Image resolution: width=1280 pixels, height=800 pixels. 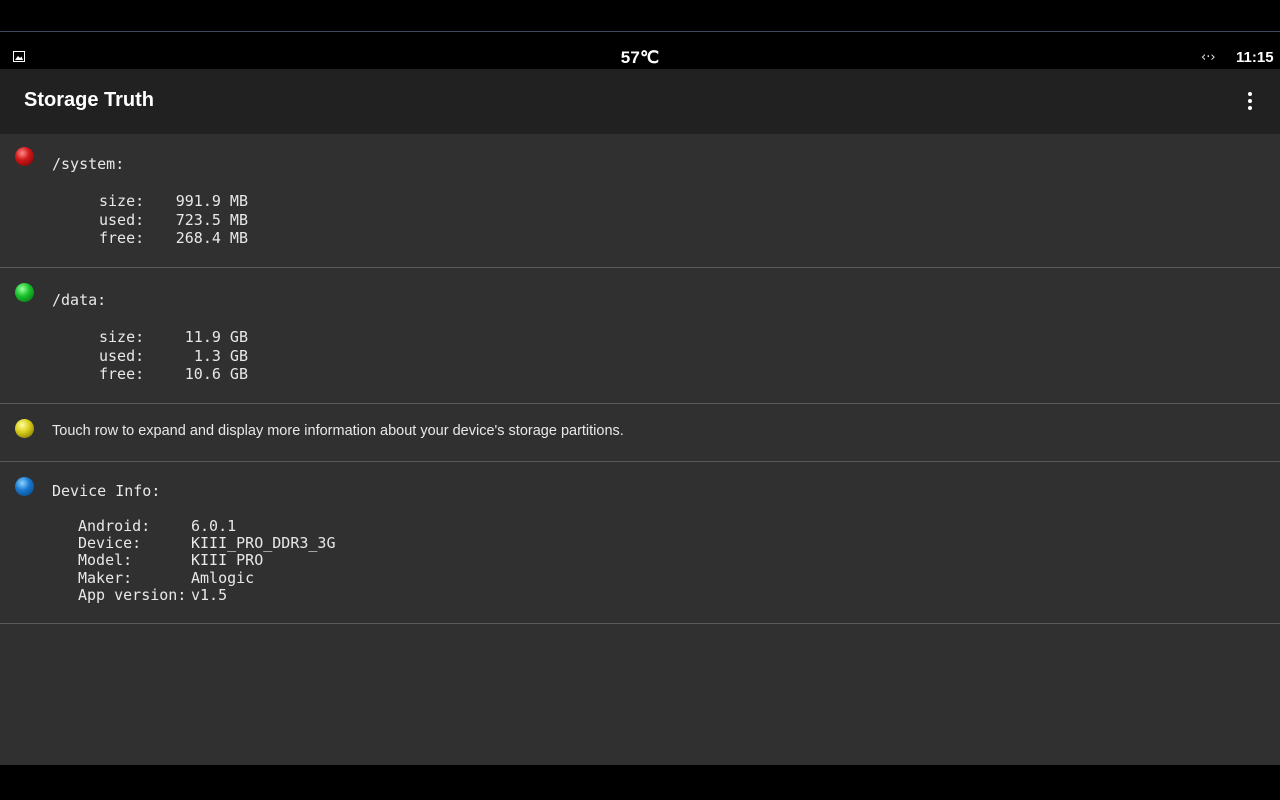 I want to click on partition-free: free: 268.4 MB, so click(x=173, y=238).